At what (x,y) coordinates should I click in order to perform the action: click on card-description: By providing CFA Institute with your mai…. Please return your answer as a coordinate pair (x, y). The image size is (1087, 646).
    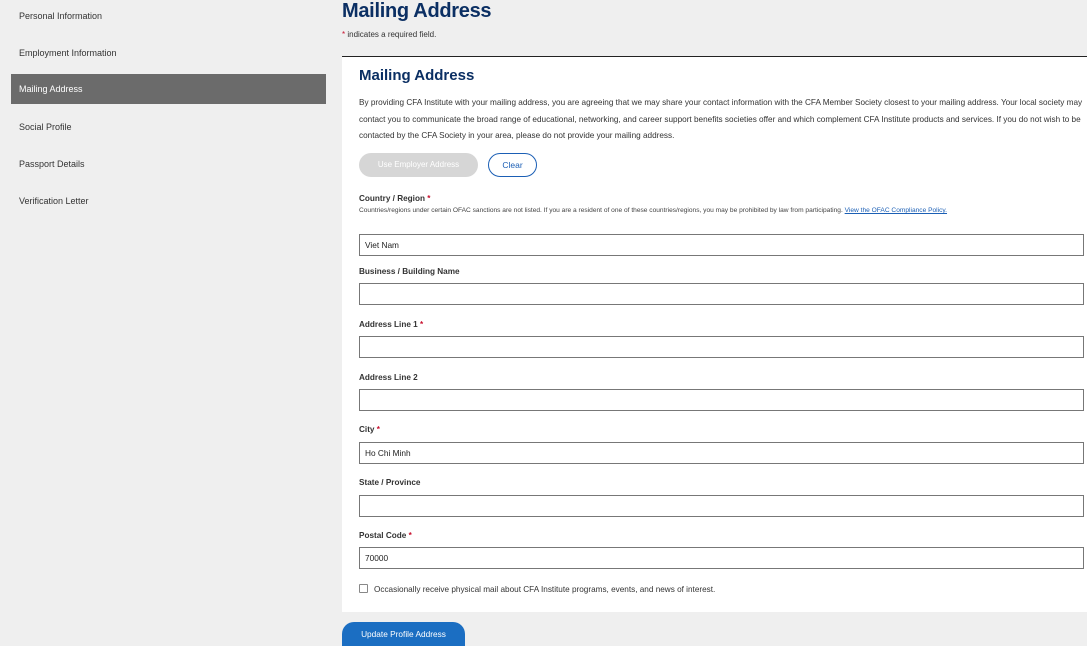
    Looking at the image, I should click on (721, 119).